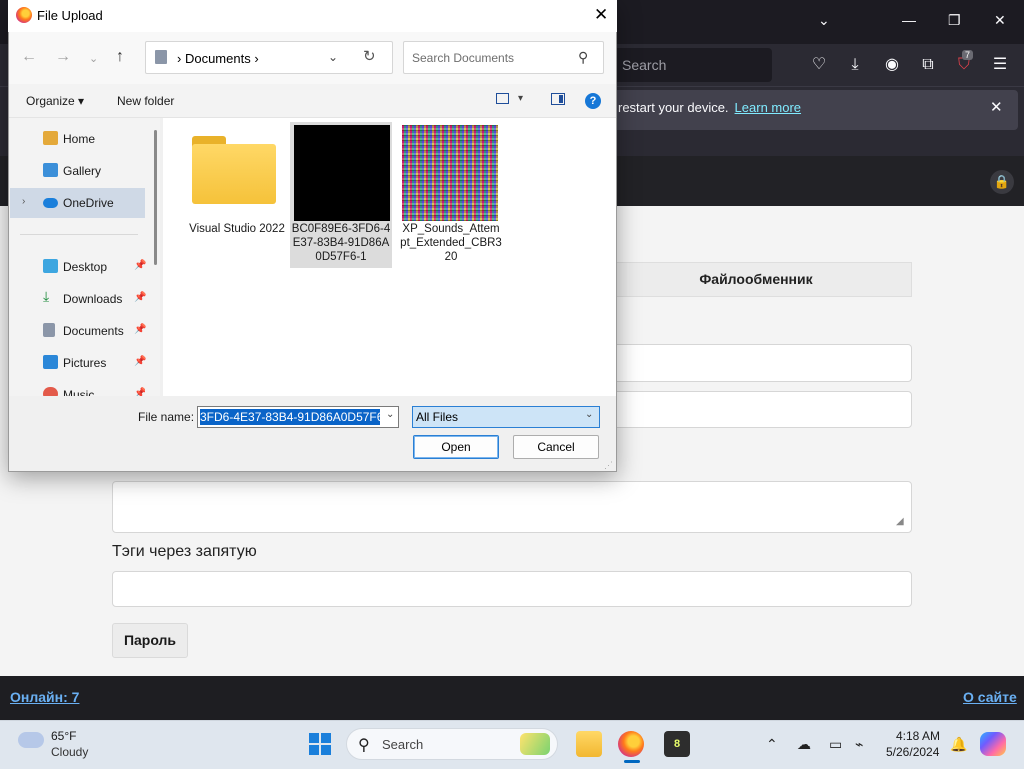  I want to click on cloud-weather-icon, so click(31, 740).